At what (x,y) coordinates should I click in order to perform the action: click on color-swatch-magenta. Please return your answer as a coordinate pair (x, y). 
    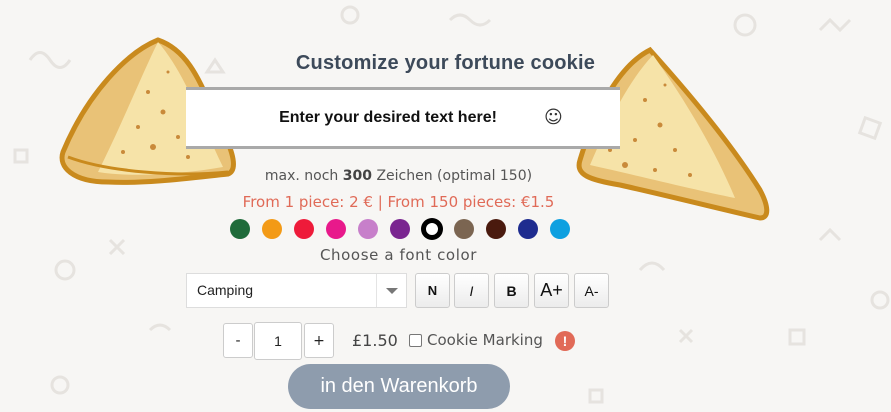
    Looking at the image, I should click on (336, 229).